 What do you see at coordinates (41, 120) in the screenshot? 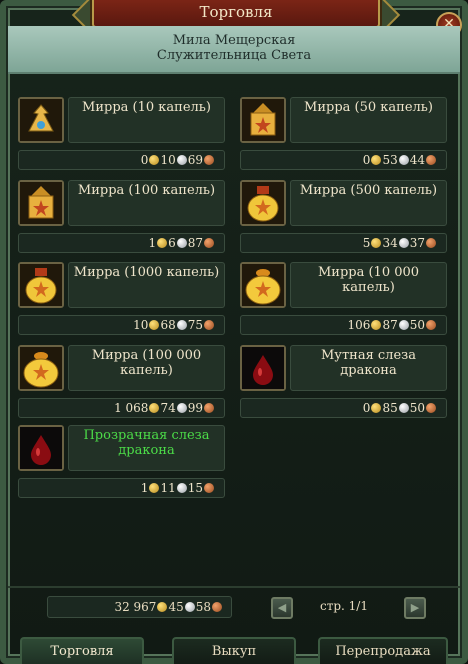
I see `small-bottle-icon` at bounding box center [41, 120].